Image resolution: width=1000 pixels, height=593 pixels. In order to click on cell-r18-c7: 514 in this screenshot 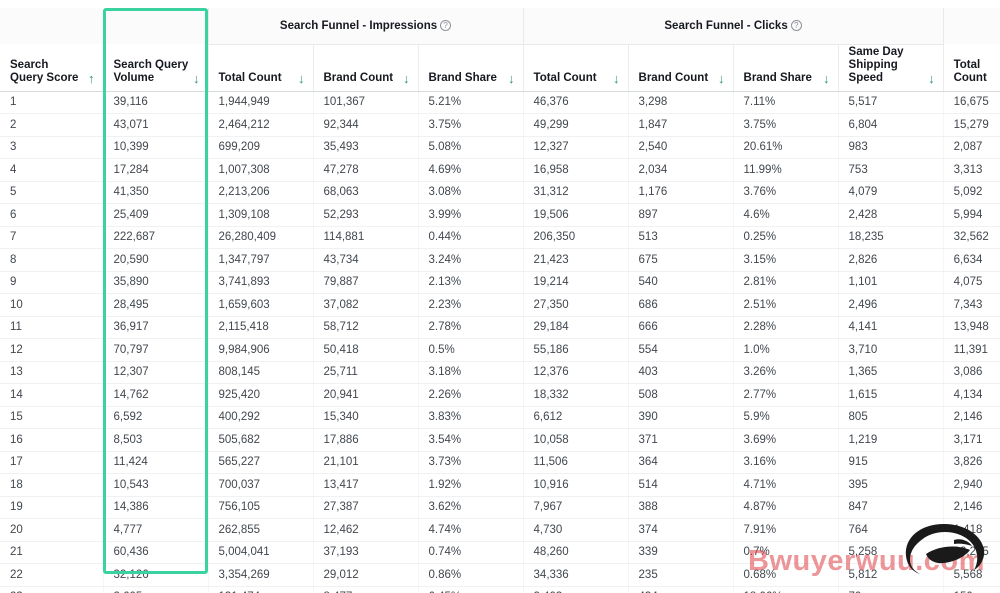, I will do `click(681, 485)`.